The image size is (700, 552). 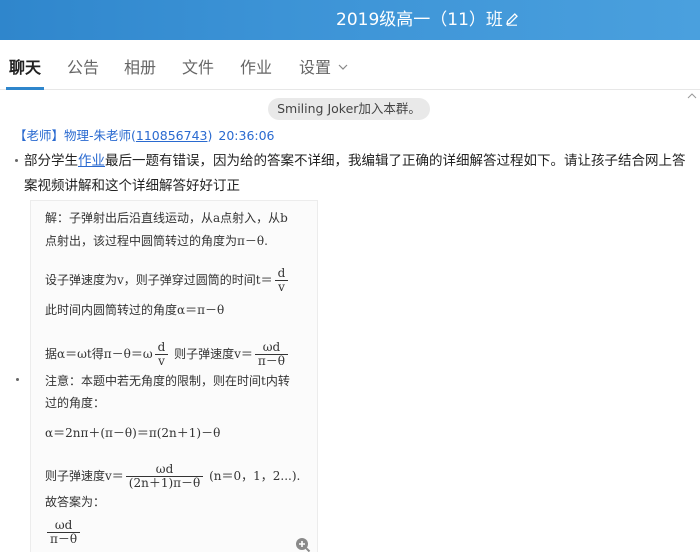 I want to click on l5a-text: 据α＝ωt得π－θ＝ω, so click(x=99, y=354).